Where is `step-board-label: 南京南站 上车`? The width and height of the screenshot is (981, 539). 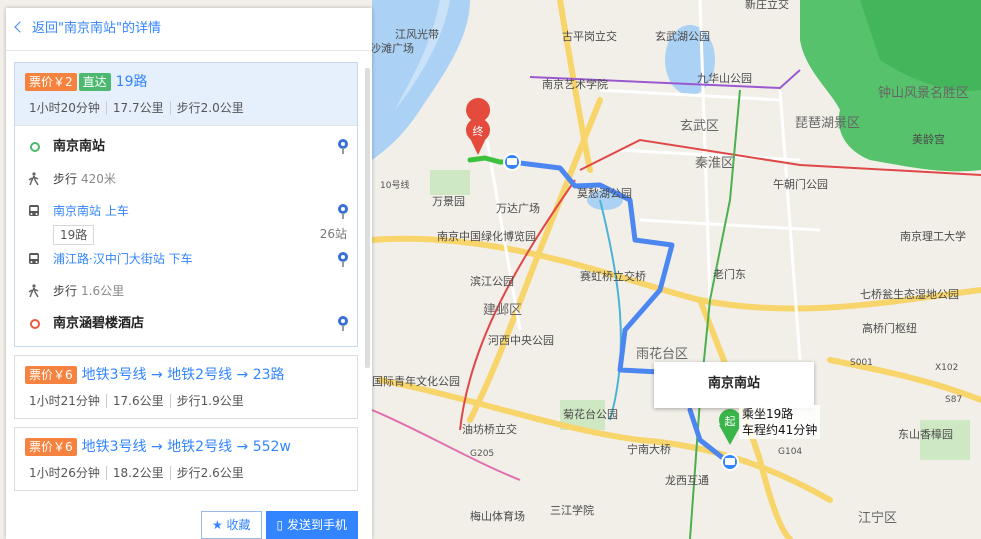
step-board-label: 南京南站 上车 is located at coordinates (91, 211).